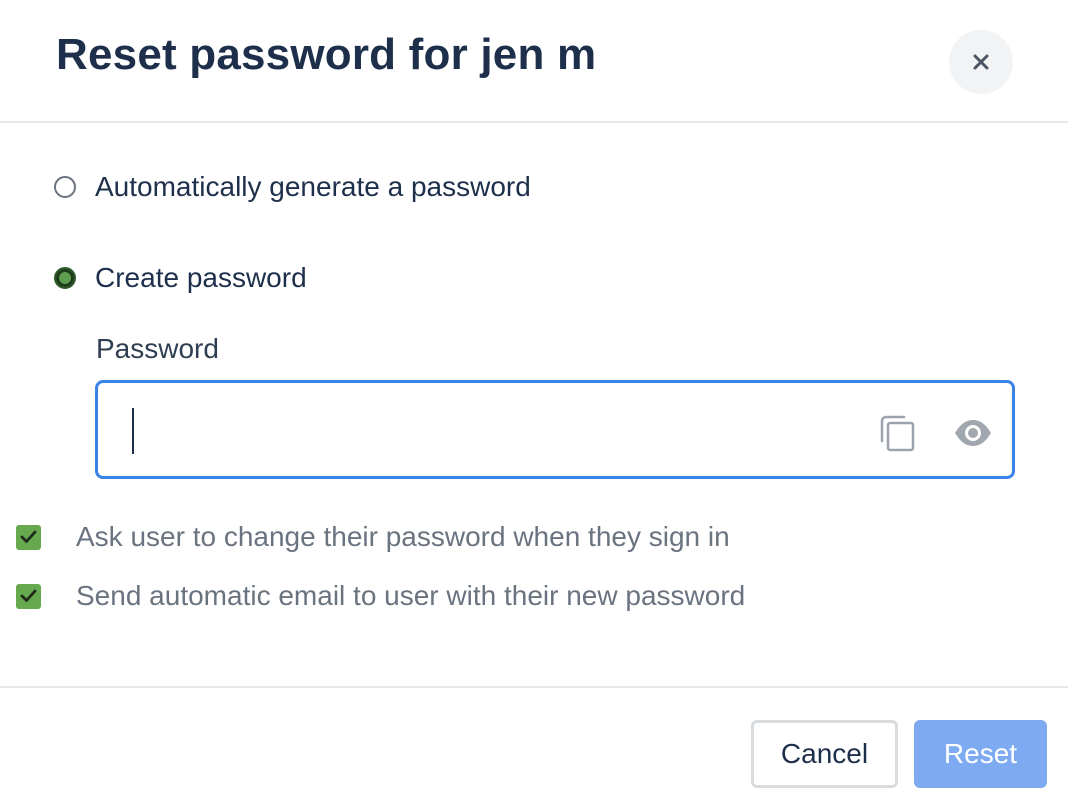 Image resolution: width=1068 pixels, height=812 pixels. What do you see at coordinates (313, 186) in the screenshot?
I see `radio-label-auto-generate: Automatically generate a password` at bounding box center [313, 186].